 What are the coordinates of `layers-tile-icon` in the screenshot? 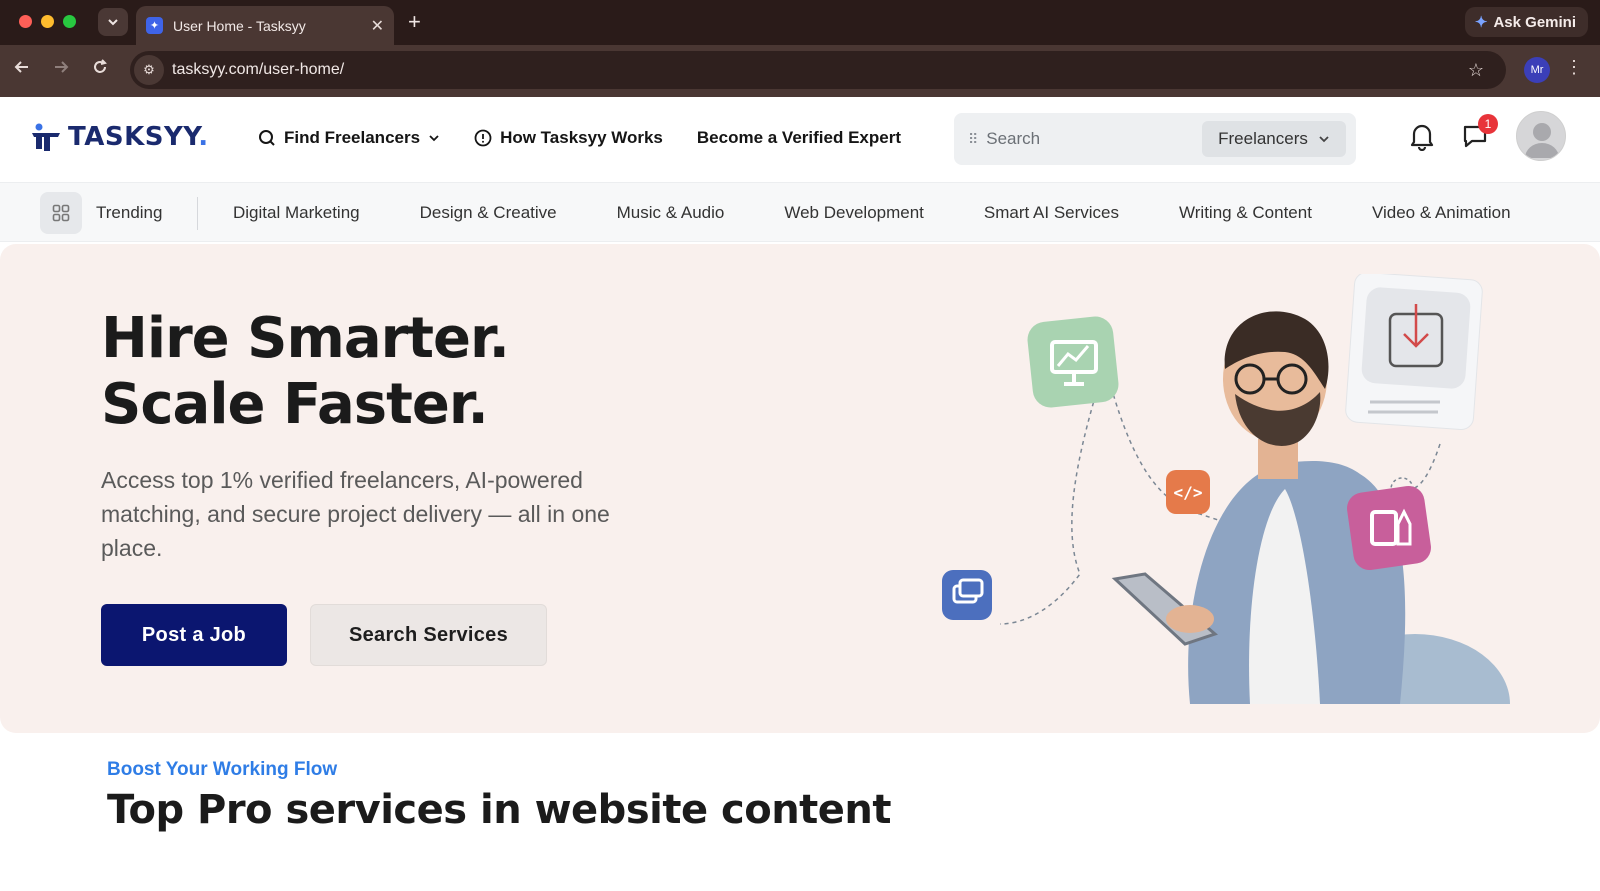 It's located at (967, 595).